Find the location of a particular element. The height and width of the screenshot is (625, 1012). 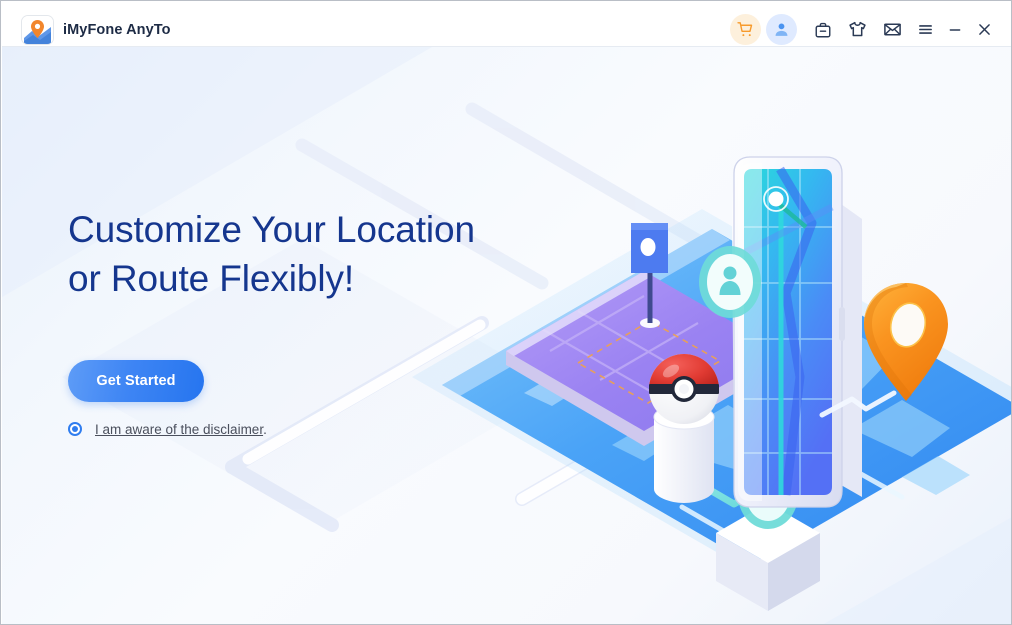

get-started-button: Get Started is located at coordinates (136, 381).